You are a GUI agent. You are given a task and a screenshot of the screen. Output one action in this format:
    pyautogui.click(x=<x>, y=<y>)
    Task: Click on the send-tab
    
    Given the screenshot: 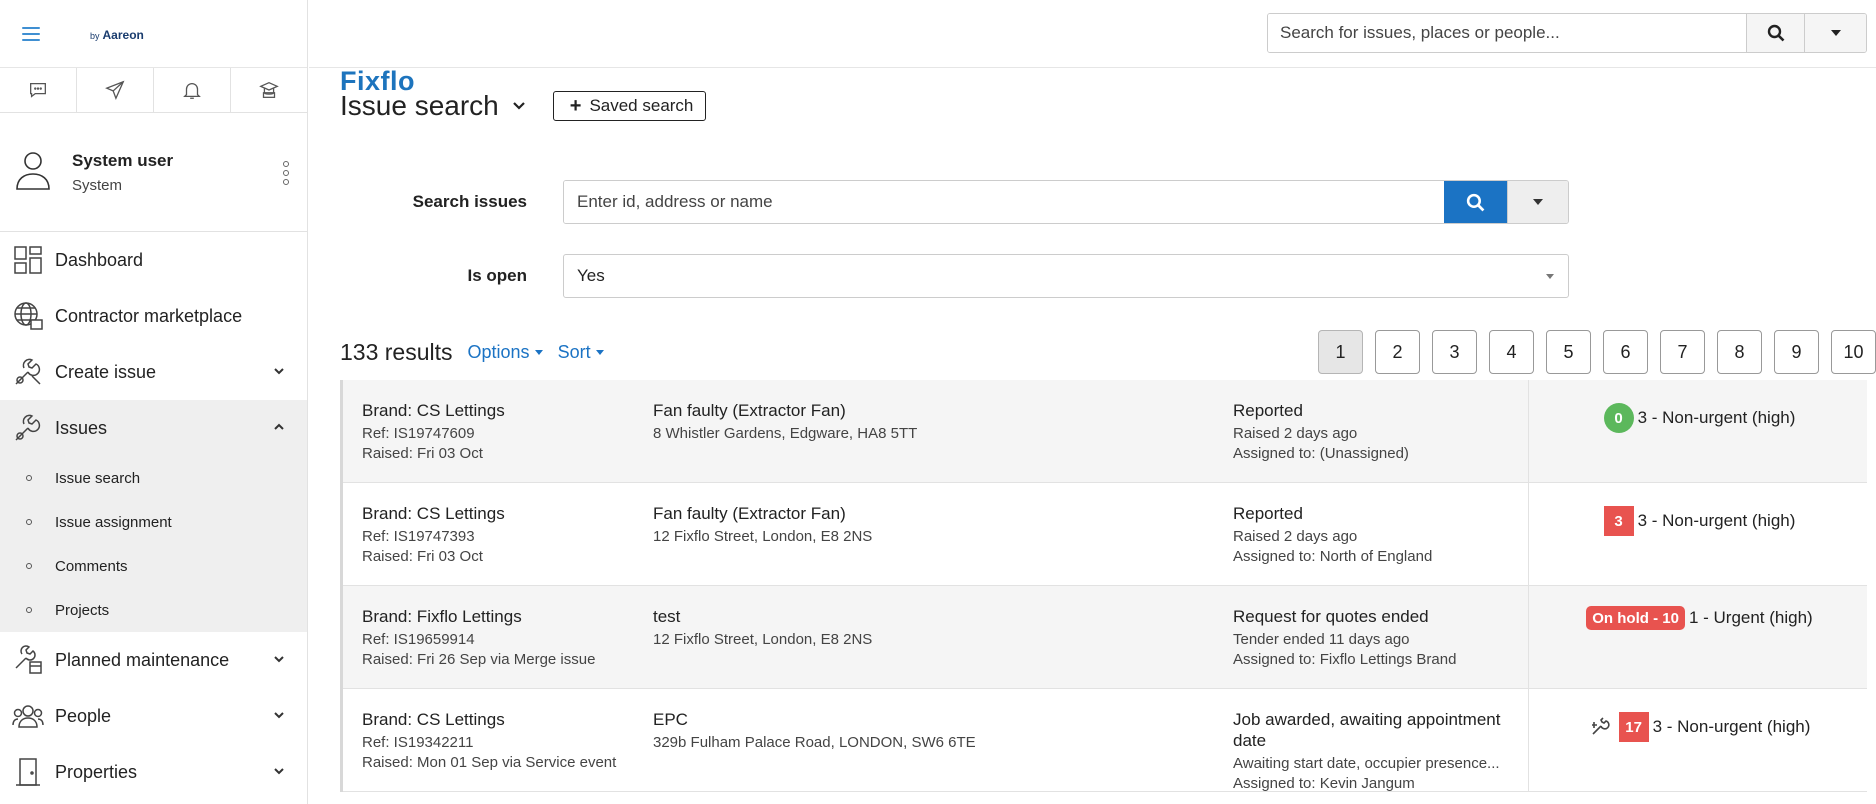 What is the action you would take?
    pyautogui.click(x=115, y=90)
    